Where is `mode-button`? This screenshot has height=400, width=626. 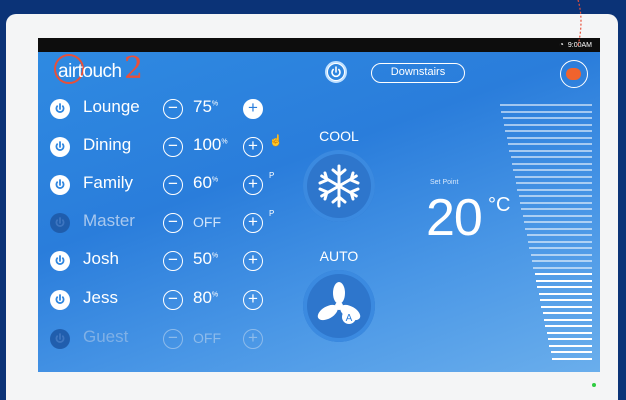
mode-button is located at coordinates (339, 186).